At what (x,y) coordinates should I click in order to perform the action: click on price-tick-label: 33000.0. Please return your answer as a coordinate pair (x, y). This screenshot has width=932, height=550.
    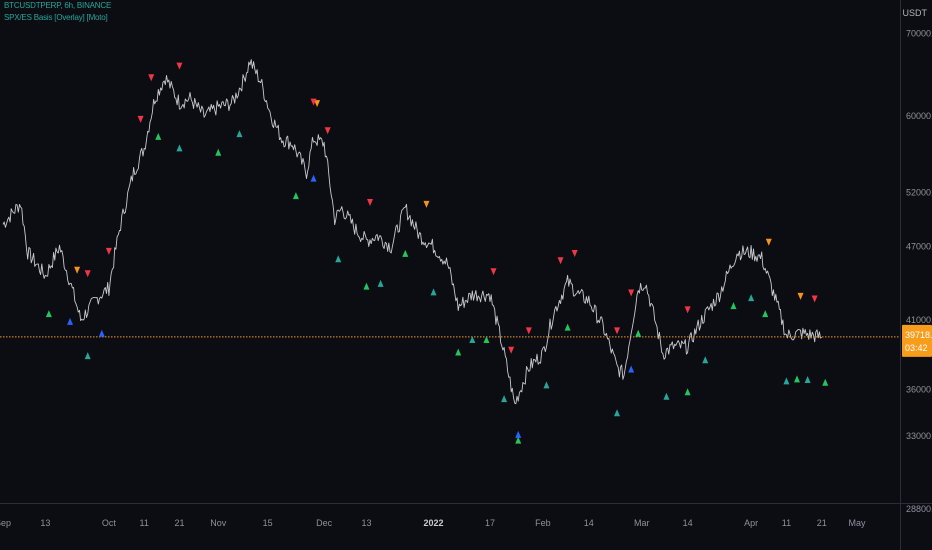
    Looking at the image, I should click on (919, 436).